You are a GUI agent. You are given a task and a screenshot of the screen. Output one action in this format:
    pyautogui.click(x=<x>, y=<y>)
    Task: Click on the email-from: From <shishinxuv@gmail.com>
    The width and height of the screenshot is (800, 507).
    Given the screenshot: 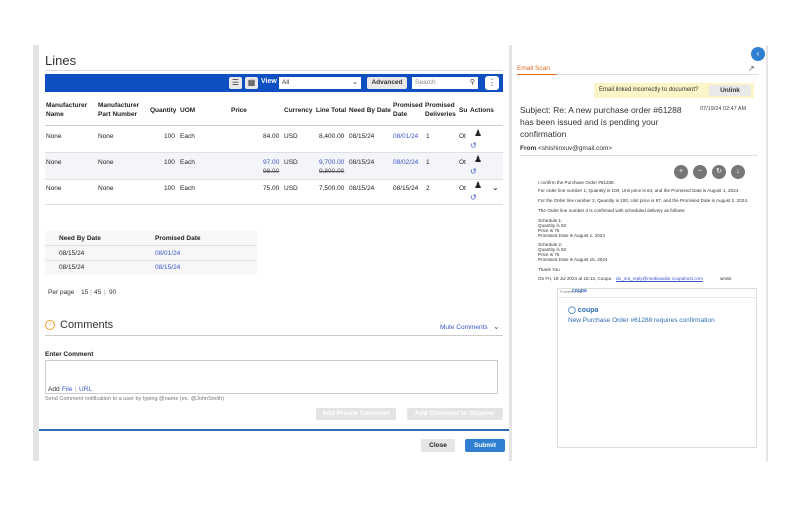 What is the action you would take?
    pyautogui.click(x=566, y=148)
    